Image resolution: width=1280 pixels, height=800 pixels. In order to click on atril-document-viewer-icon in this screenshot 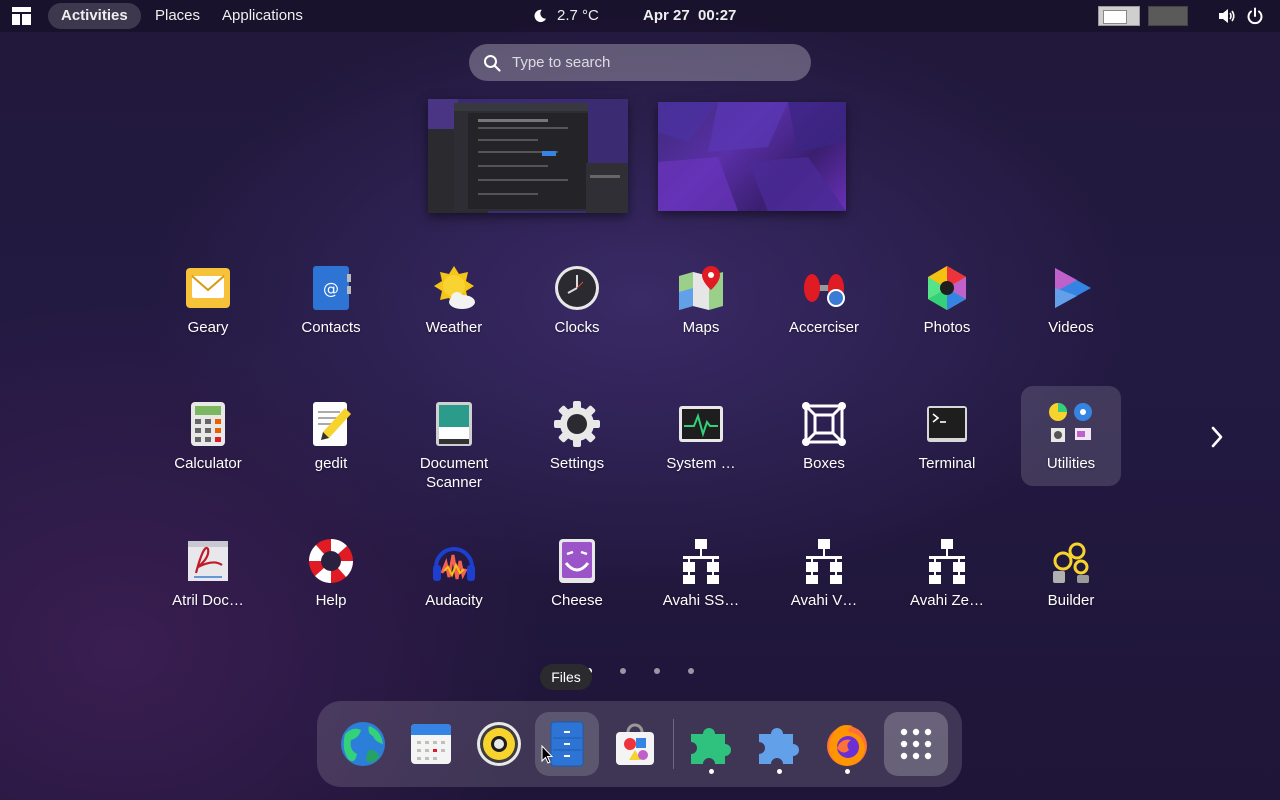, I will do `click(208, 561)`.